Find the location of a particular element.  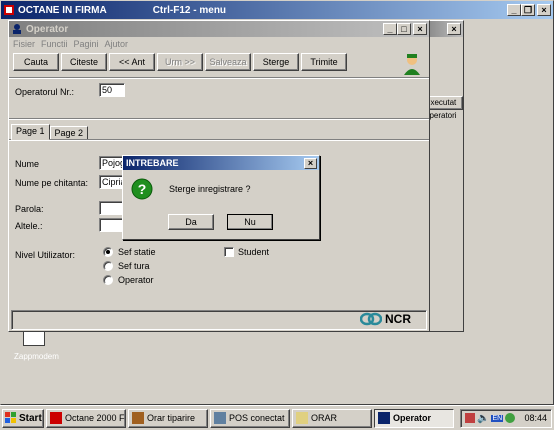

radio-operator: Operator is located at coordinates (128, 280).